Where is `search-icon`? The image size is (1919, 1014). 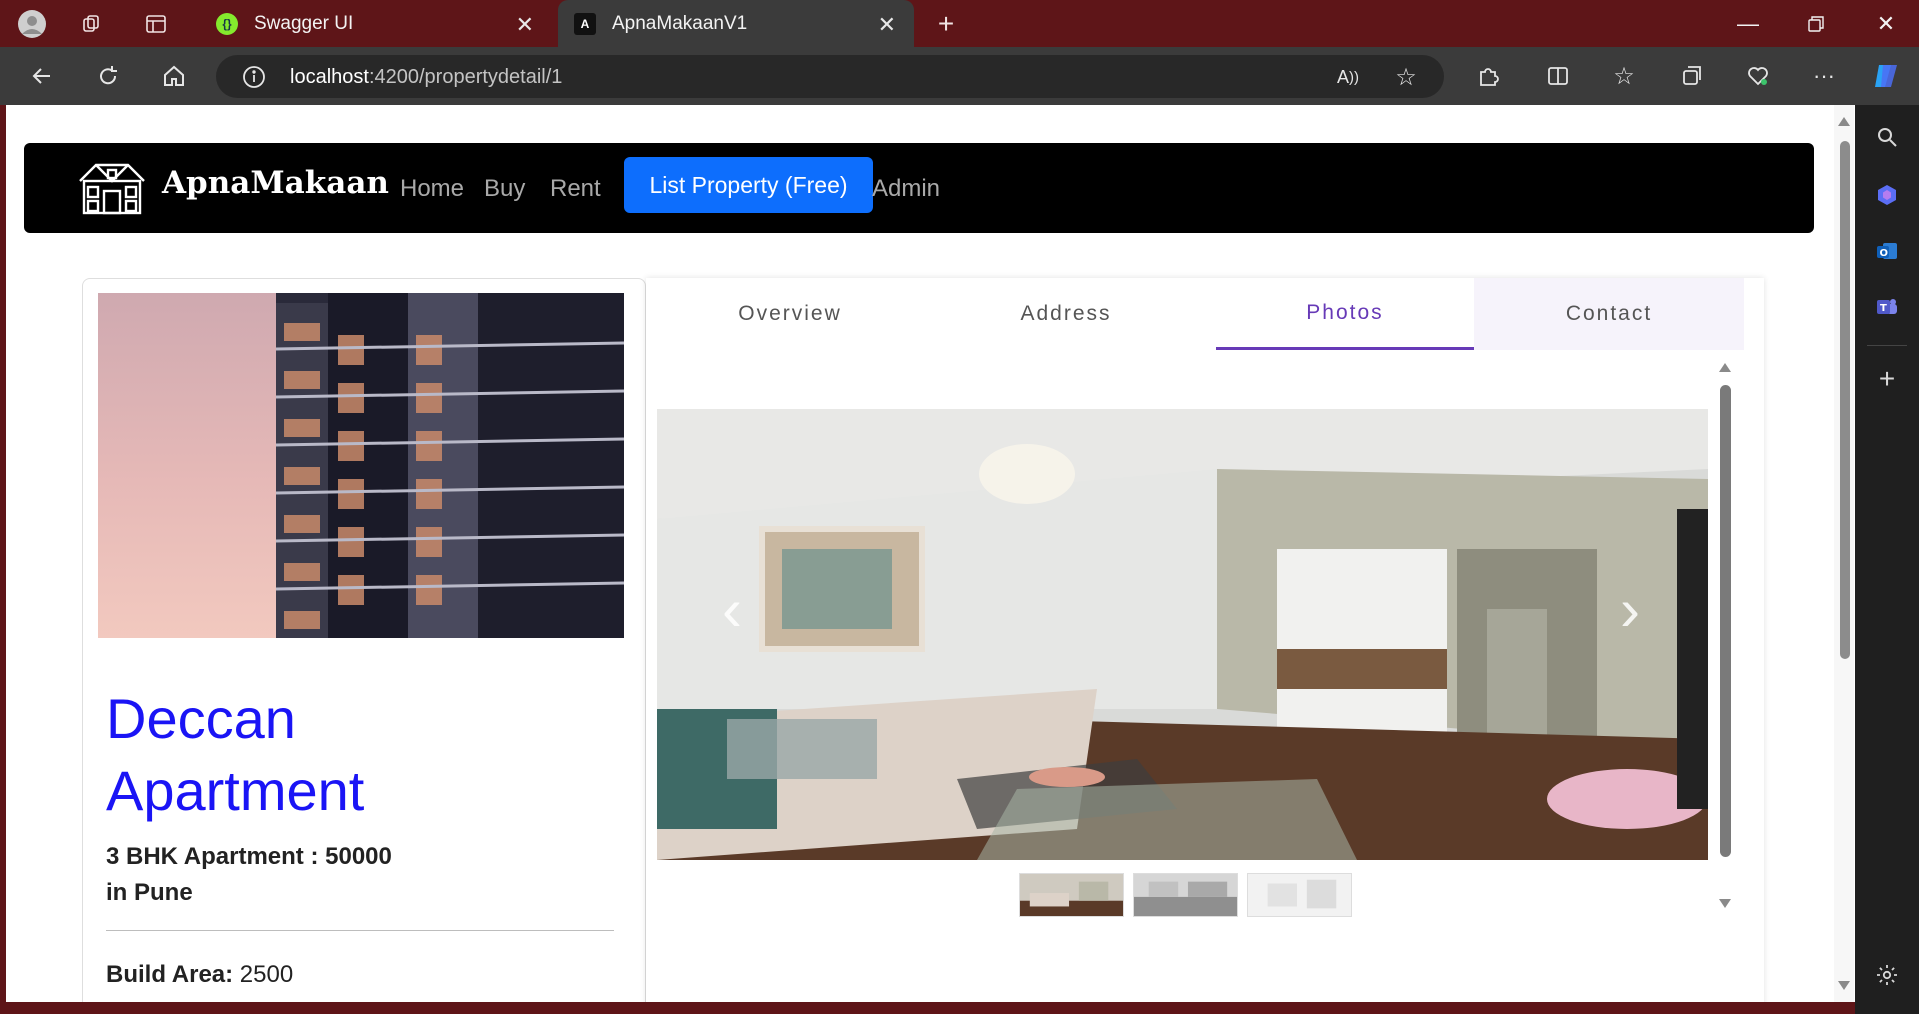 search-icon is located at coordinates (1887, 137).